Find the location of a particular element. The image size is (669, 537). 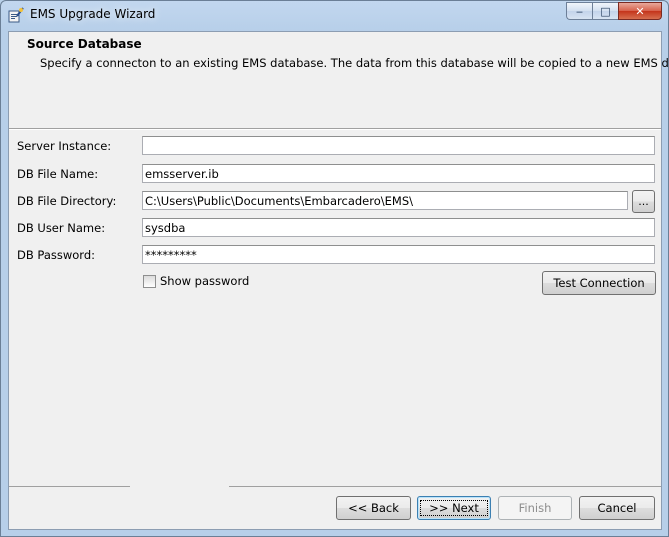

db-user-name-input is located at coordinates (398, 227).